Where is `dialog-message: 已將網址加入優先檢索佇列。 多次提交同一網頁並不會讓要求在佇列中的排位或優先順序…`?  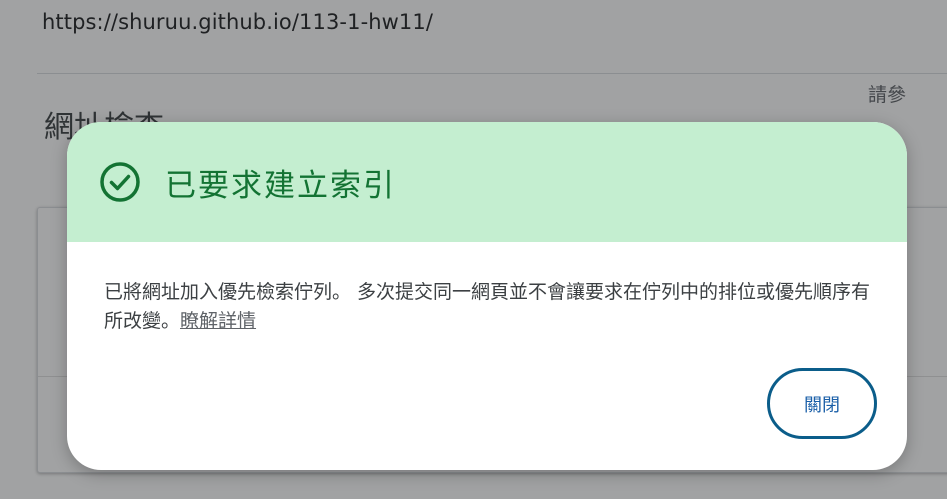
dialog-message: 已將網址加入優先檢索佇列。 多次提交同一網頁並不會讓要求在佇列中的排位或優先順序… is located at coordinates (489, 307).